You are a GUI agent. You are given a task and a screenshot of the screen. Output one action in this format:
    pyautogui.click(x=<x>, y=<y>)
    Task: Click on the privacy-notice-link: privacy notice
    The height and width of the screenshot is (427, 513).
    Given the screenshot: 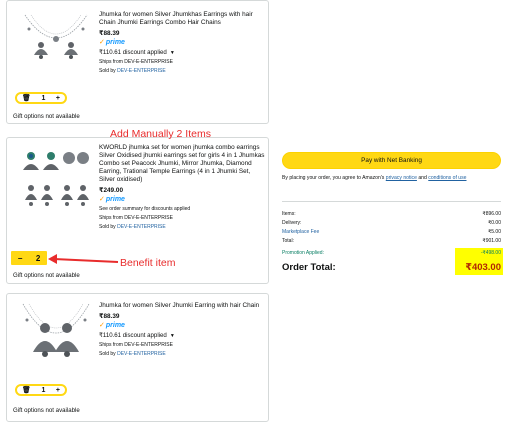 What is the action you would take?
    pyautogui.click(x=401, y=178)
    